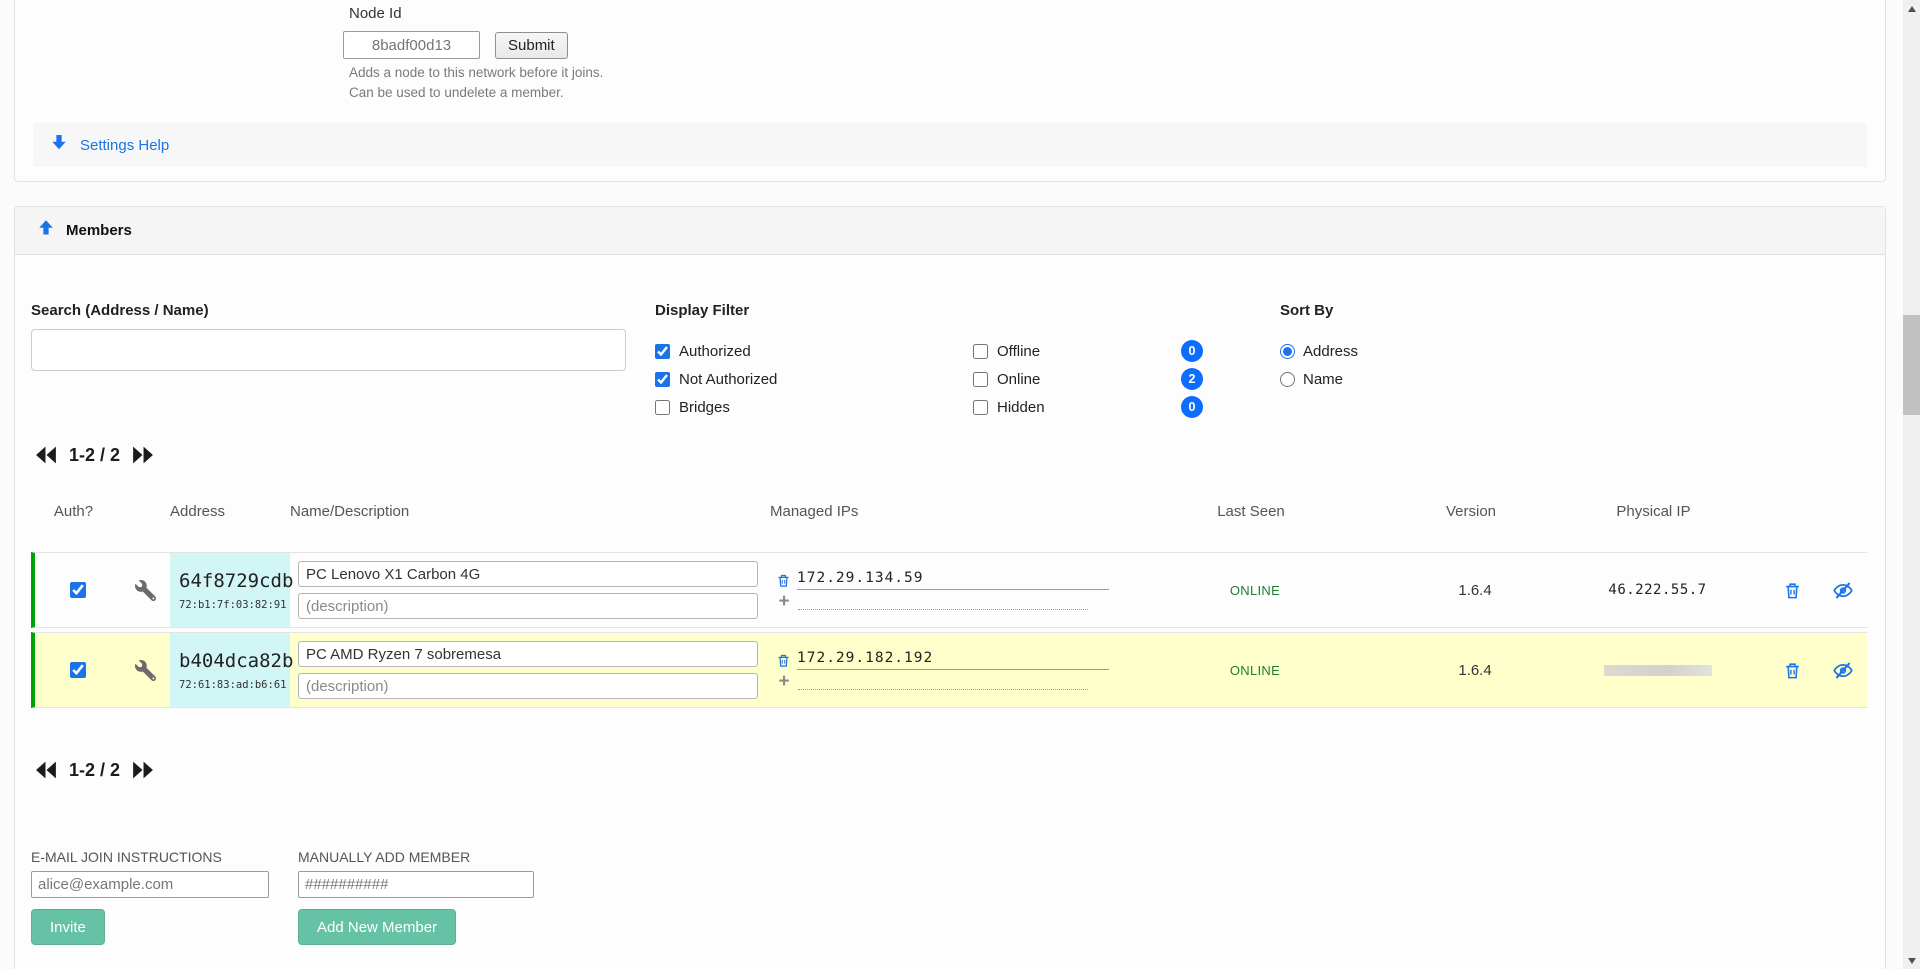 The width and height of the screenshot is (1920, 969). I want to click on filter-authorized: Authorized, so click(703, 351).